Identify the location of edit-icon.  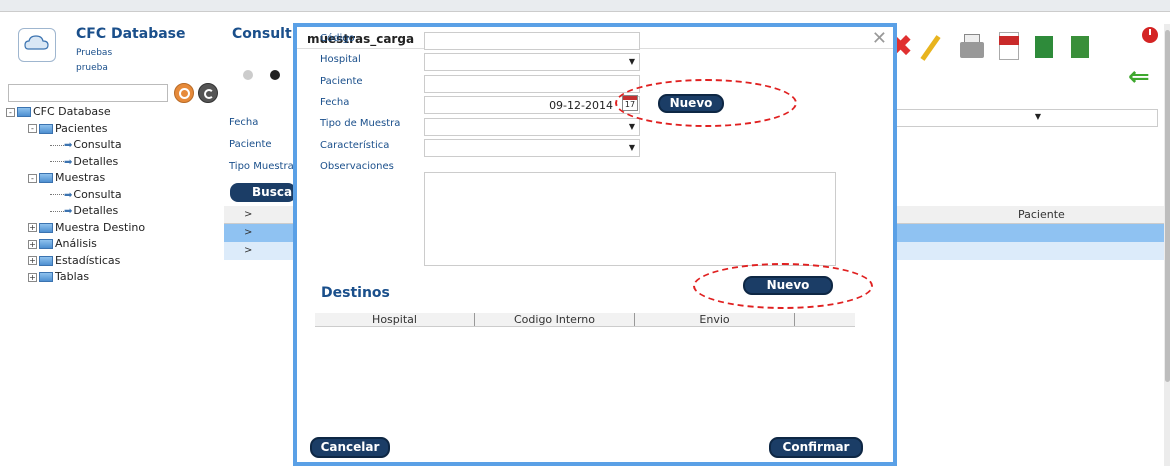
(935, 47).